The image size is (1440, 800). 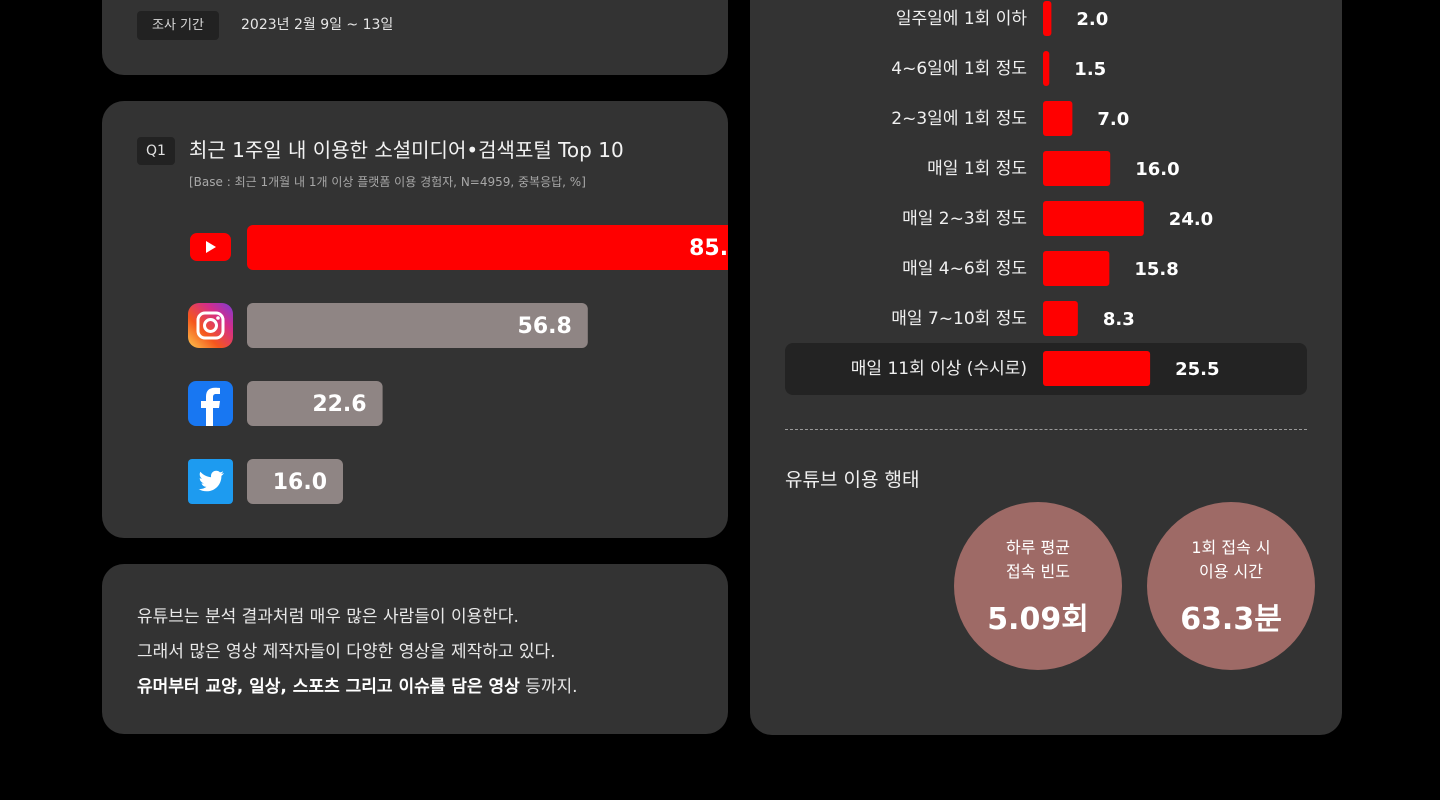 What do you see at coordinates (1231, 571) in the screenshot?
I see `session-time-label-2: 이용 시간` at bounding box center [1231, 571].